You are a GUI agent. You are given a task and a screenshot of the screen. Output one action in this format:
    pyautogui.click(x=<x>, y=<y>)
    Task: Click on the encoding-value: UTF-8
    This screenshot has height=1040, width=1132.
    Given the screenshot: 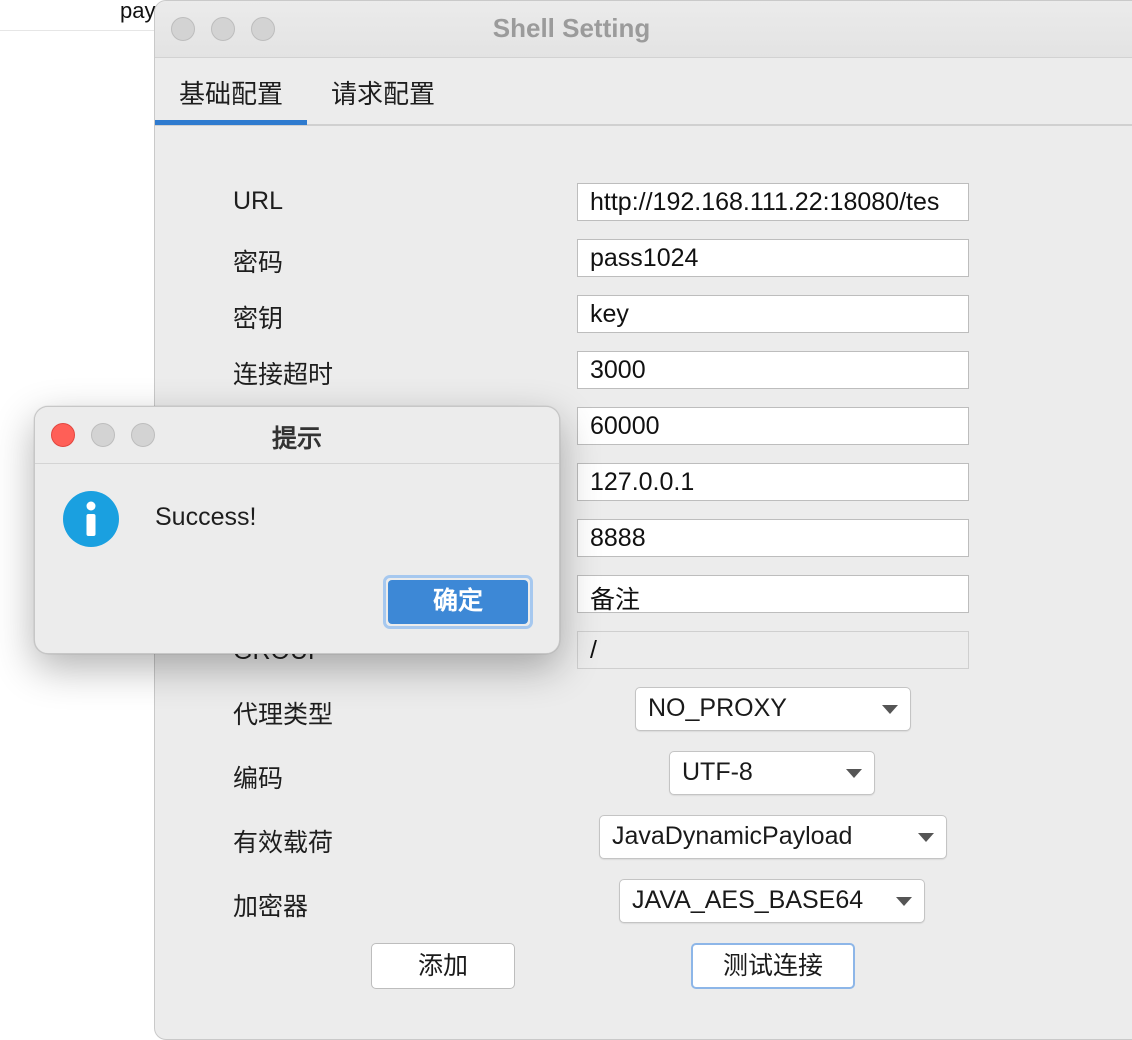 What is the action you would take?
    pyautogui.click(x=717, y=772)
    